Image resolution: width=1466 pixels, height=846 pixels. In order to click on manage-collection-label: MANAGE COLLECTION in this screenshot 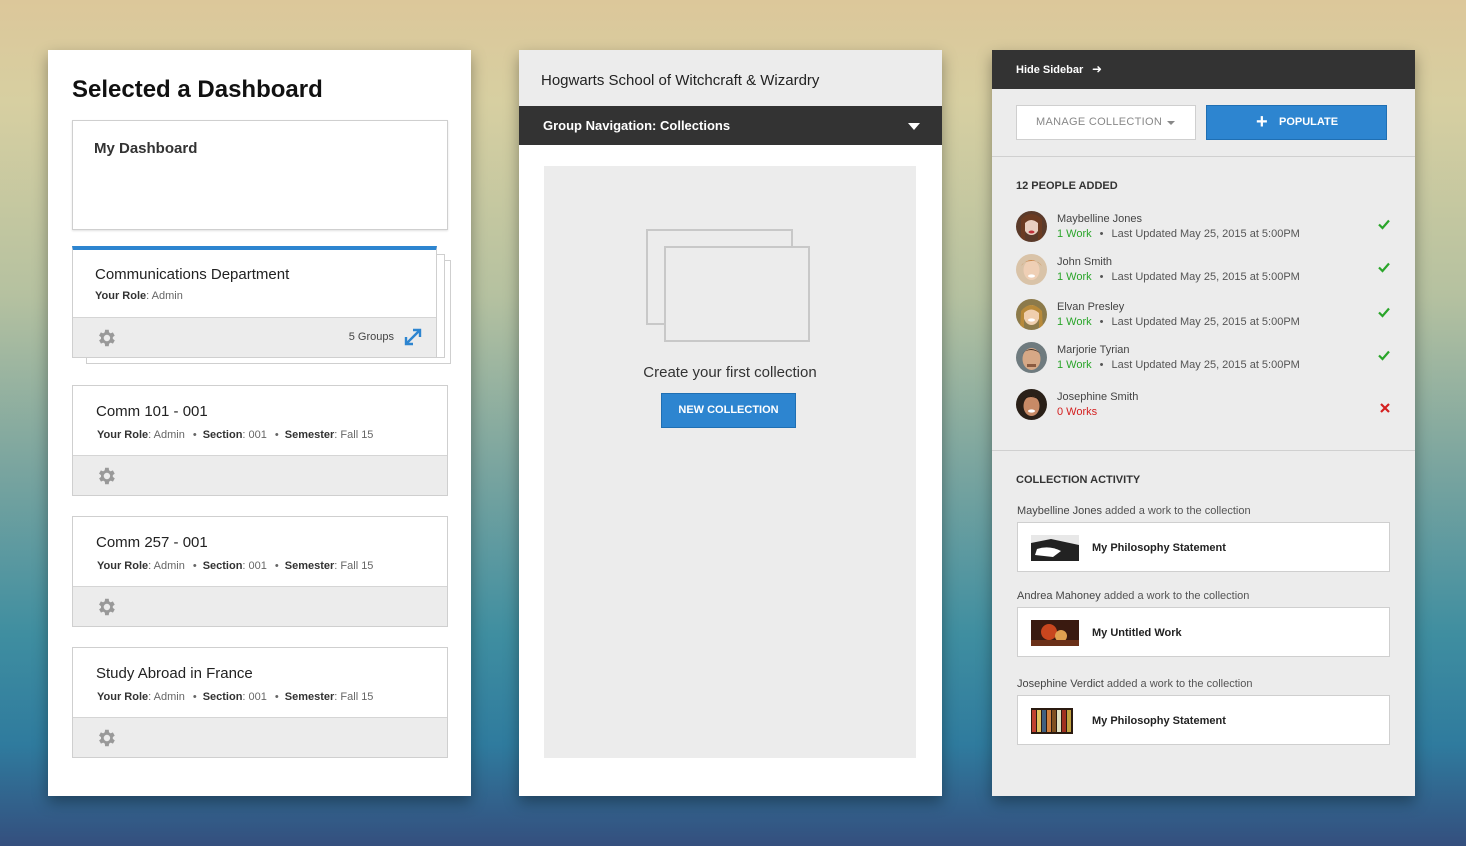, I will do `click(1099, 122)`.